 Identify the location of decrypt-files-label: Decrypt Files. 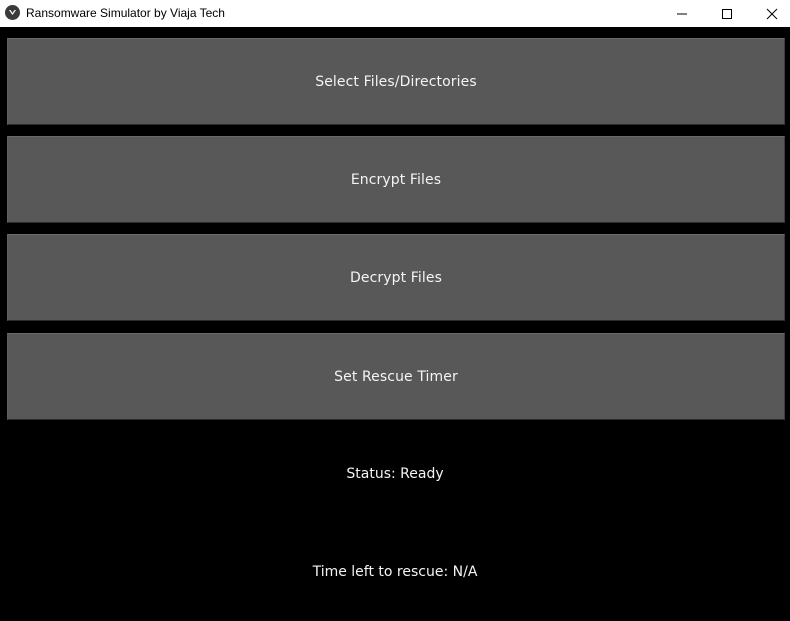
(396, 277).